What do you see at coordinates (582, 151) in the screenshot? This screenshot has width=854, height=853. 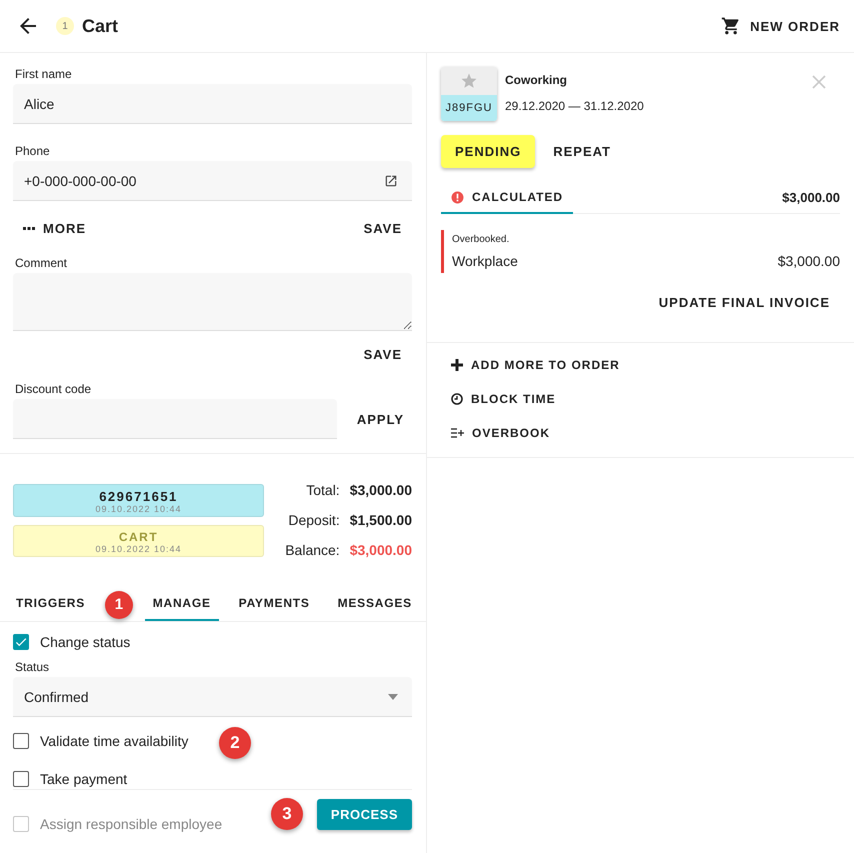 I see `repeat-button: REPEAT` at bounding box center [582, 151].